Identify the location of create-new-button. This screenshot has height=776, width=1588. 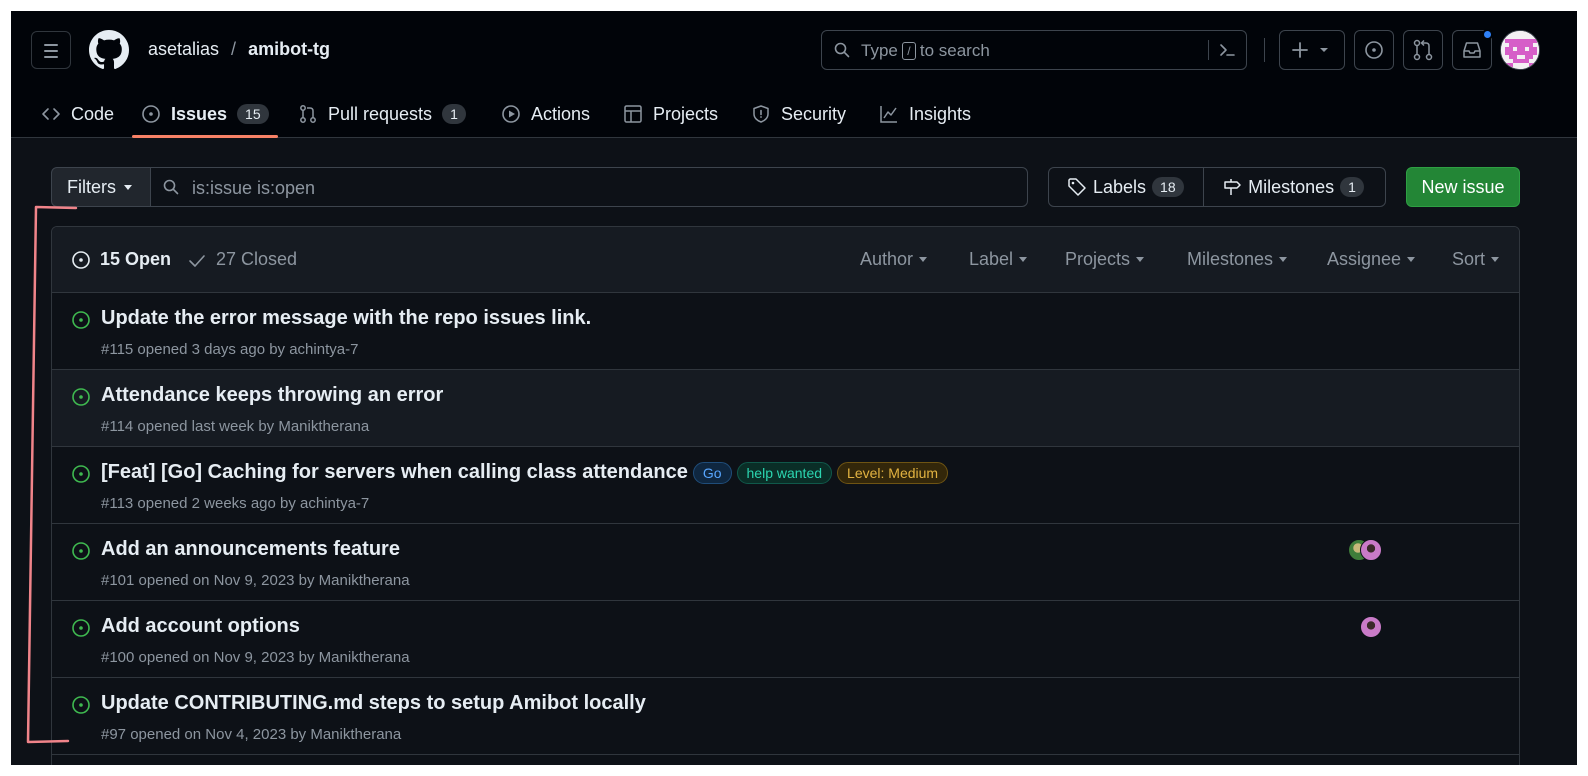
(1312, 50).